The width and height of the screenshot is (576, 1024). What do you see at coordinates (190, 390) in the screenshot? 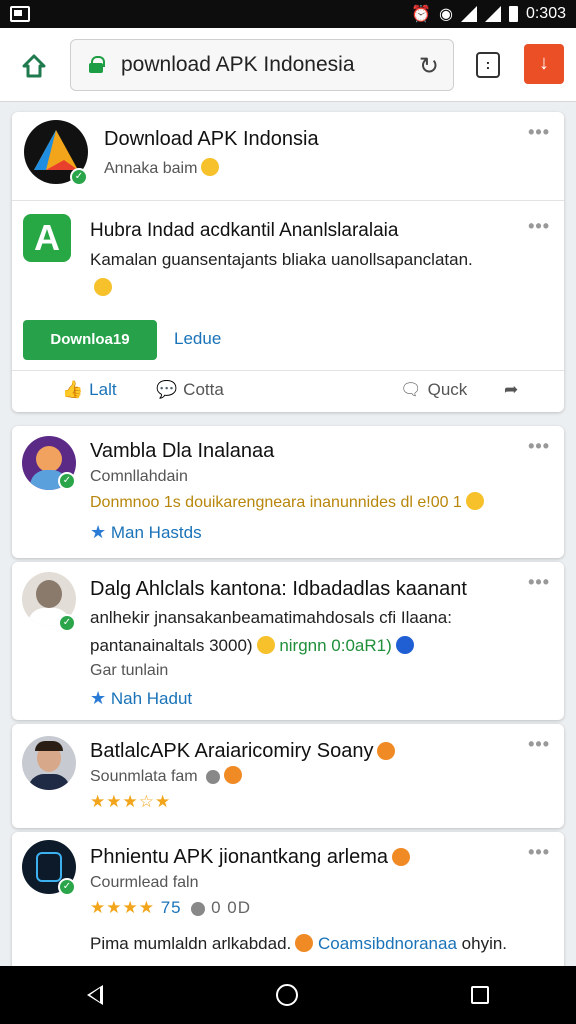
I see `comment-button: 💬 Cotta` at bounding box center [190, 390].